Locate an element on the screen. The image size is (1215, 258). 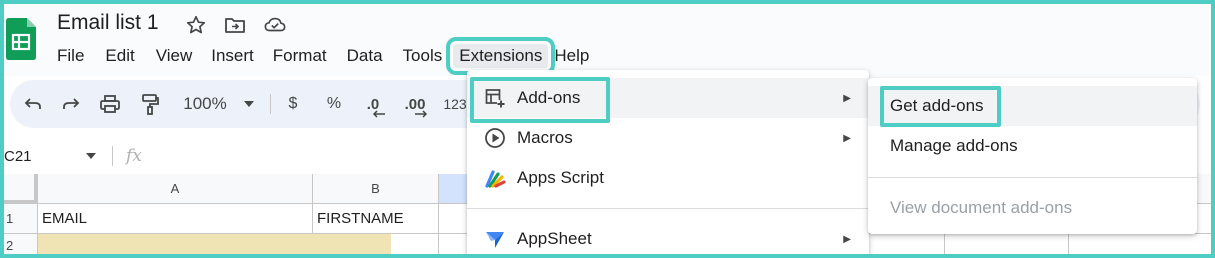
star-icon is located at coordinates (196, 25).